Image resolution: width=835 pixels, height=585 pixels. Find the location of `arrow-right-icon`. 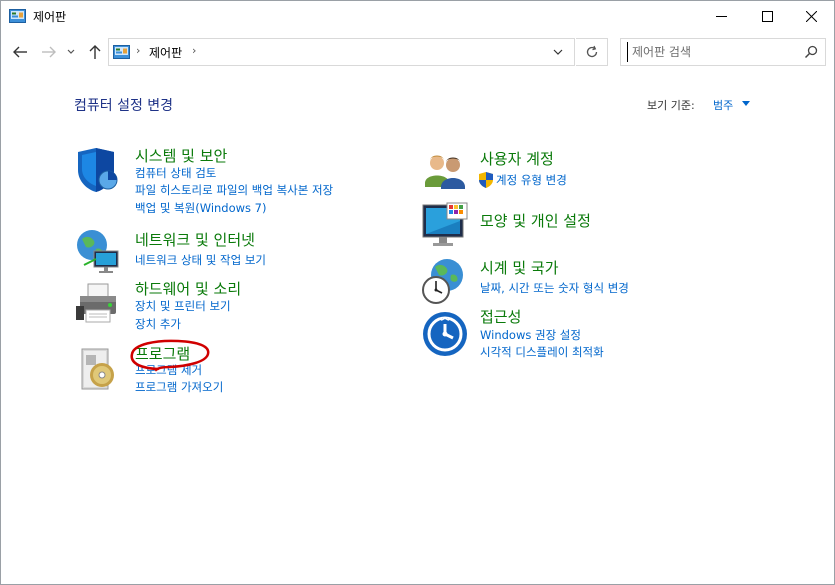

arrow-right-icon is located at coordinates (49, 52).